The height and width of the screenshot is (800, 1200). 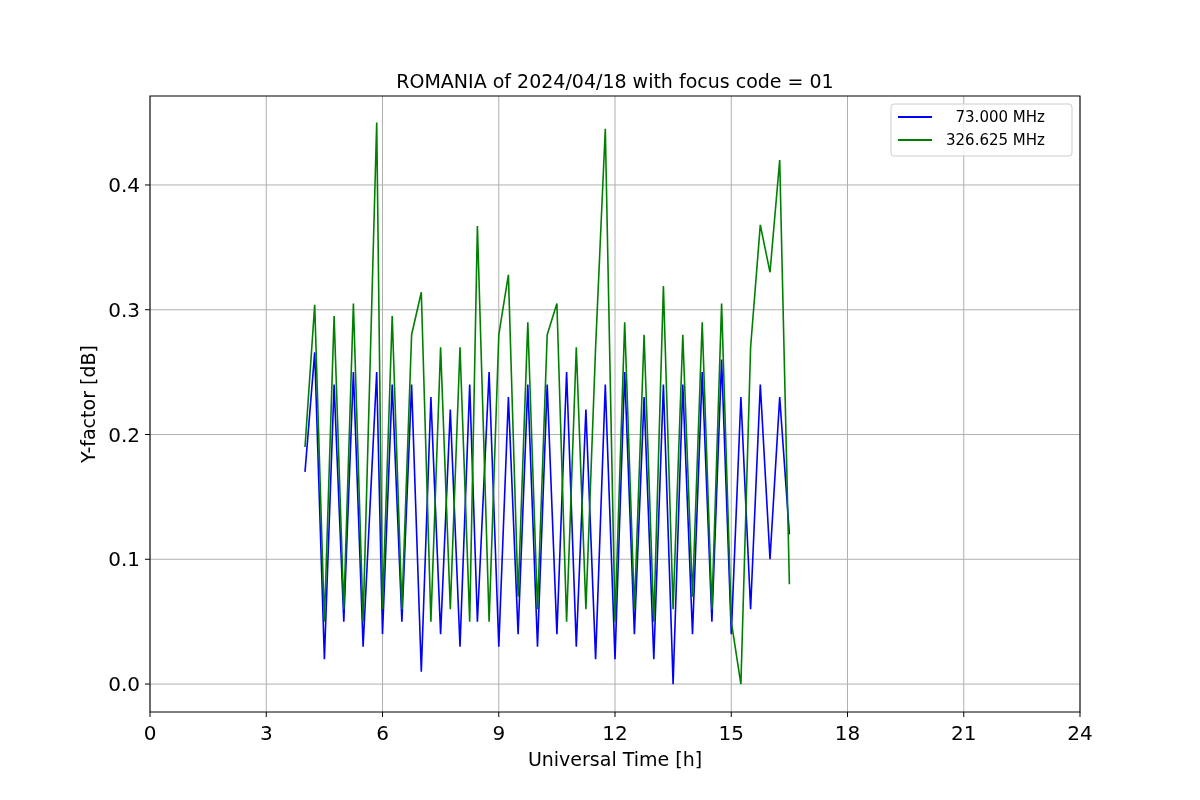 I want to click on legend-label: 326.625 MHz, so click(x=995, y=140).